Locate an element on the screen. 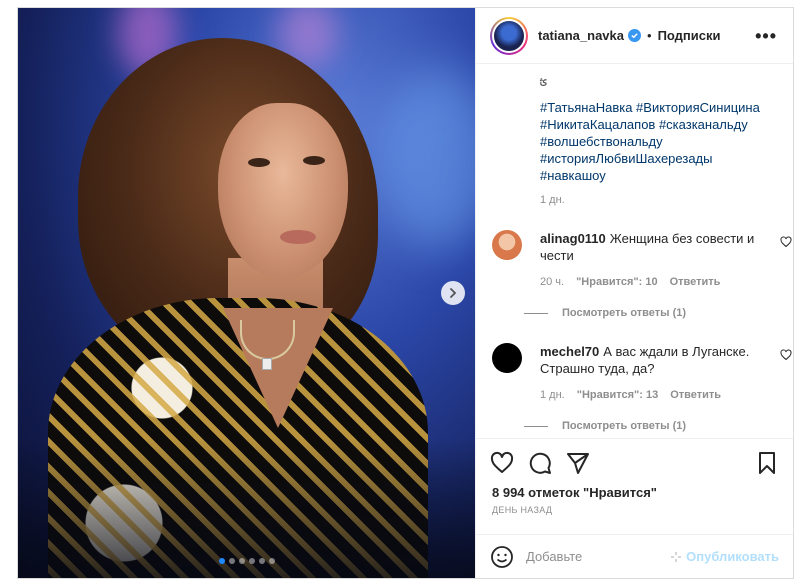 This screenshot has height=581, width=800. comment-button is located at coordinates (540, 463).